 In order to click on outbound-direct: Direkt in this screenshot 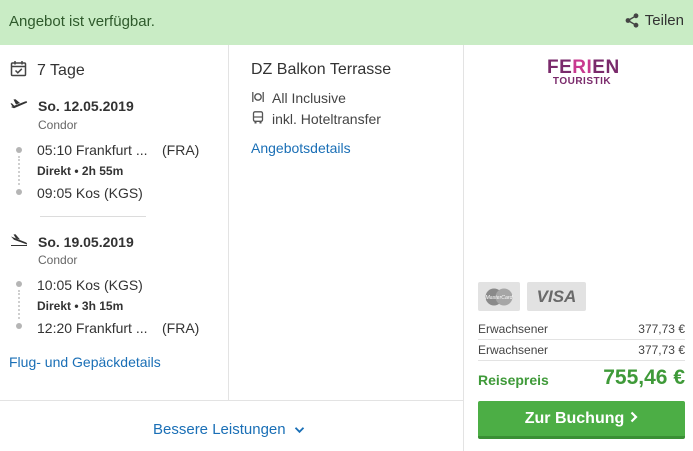, I will do `click(54, 171)`.